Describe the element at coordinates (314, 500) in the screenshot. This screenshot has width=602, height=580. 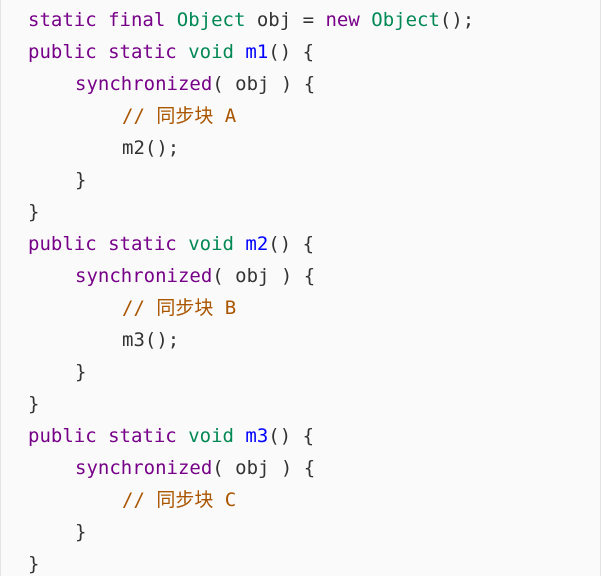
I see `code-line-m3-comment: // 同步块 C` at that location.